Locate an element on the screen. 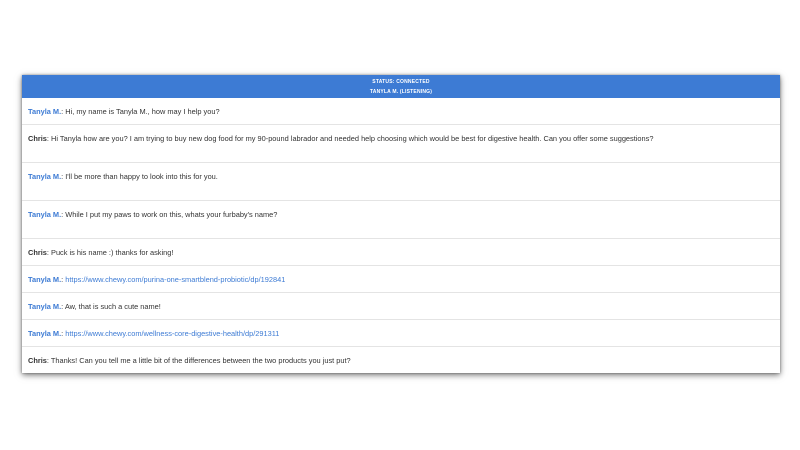 Image resolution: width=800 pixels, height=450 pixels. message-text: Puck is his name :) thanks for asking! is located at coordinates (112, 252).